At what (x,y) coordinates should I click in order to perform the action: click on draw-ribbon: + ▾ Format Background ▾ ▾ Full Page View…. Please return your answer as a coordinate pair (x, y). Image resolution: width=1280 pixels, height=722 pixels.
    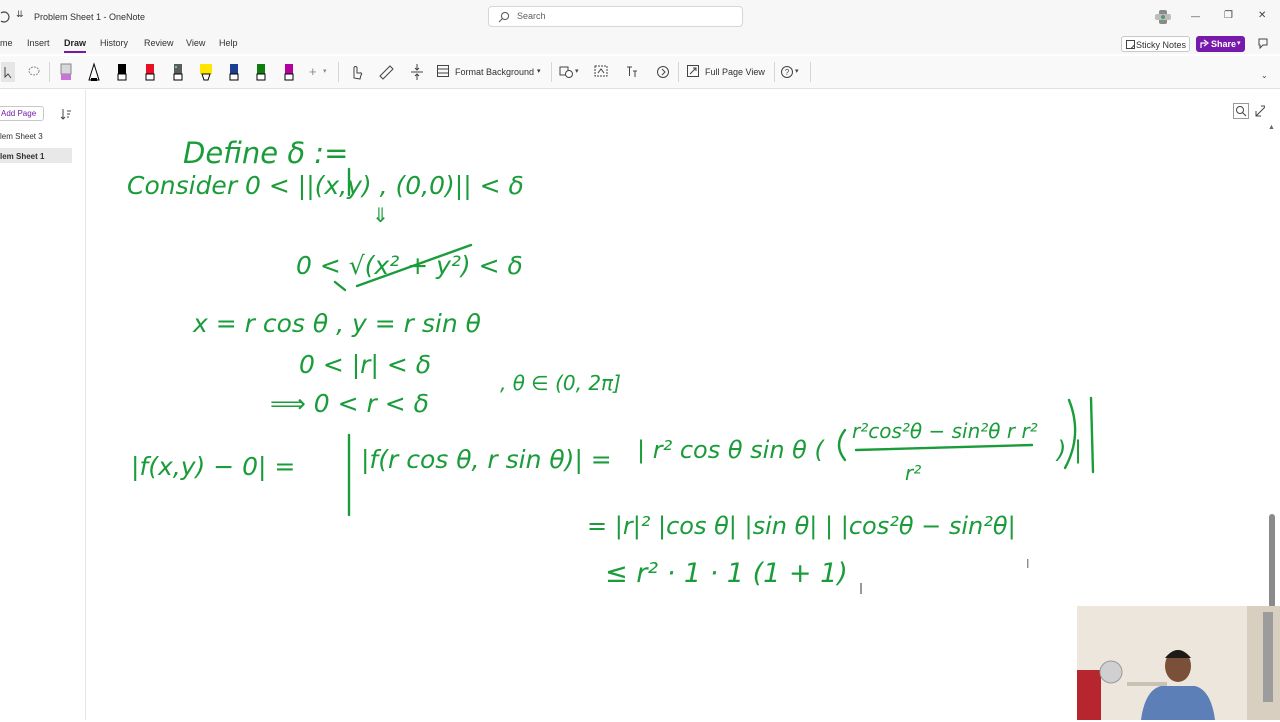
    Looking at the image, I should click on (640, 72).